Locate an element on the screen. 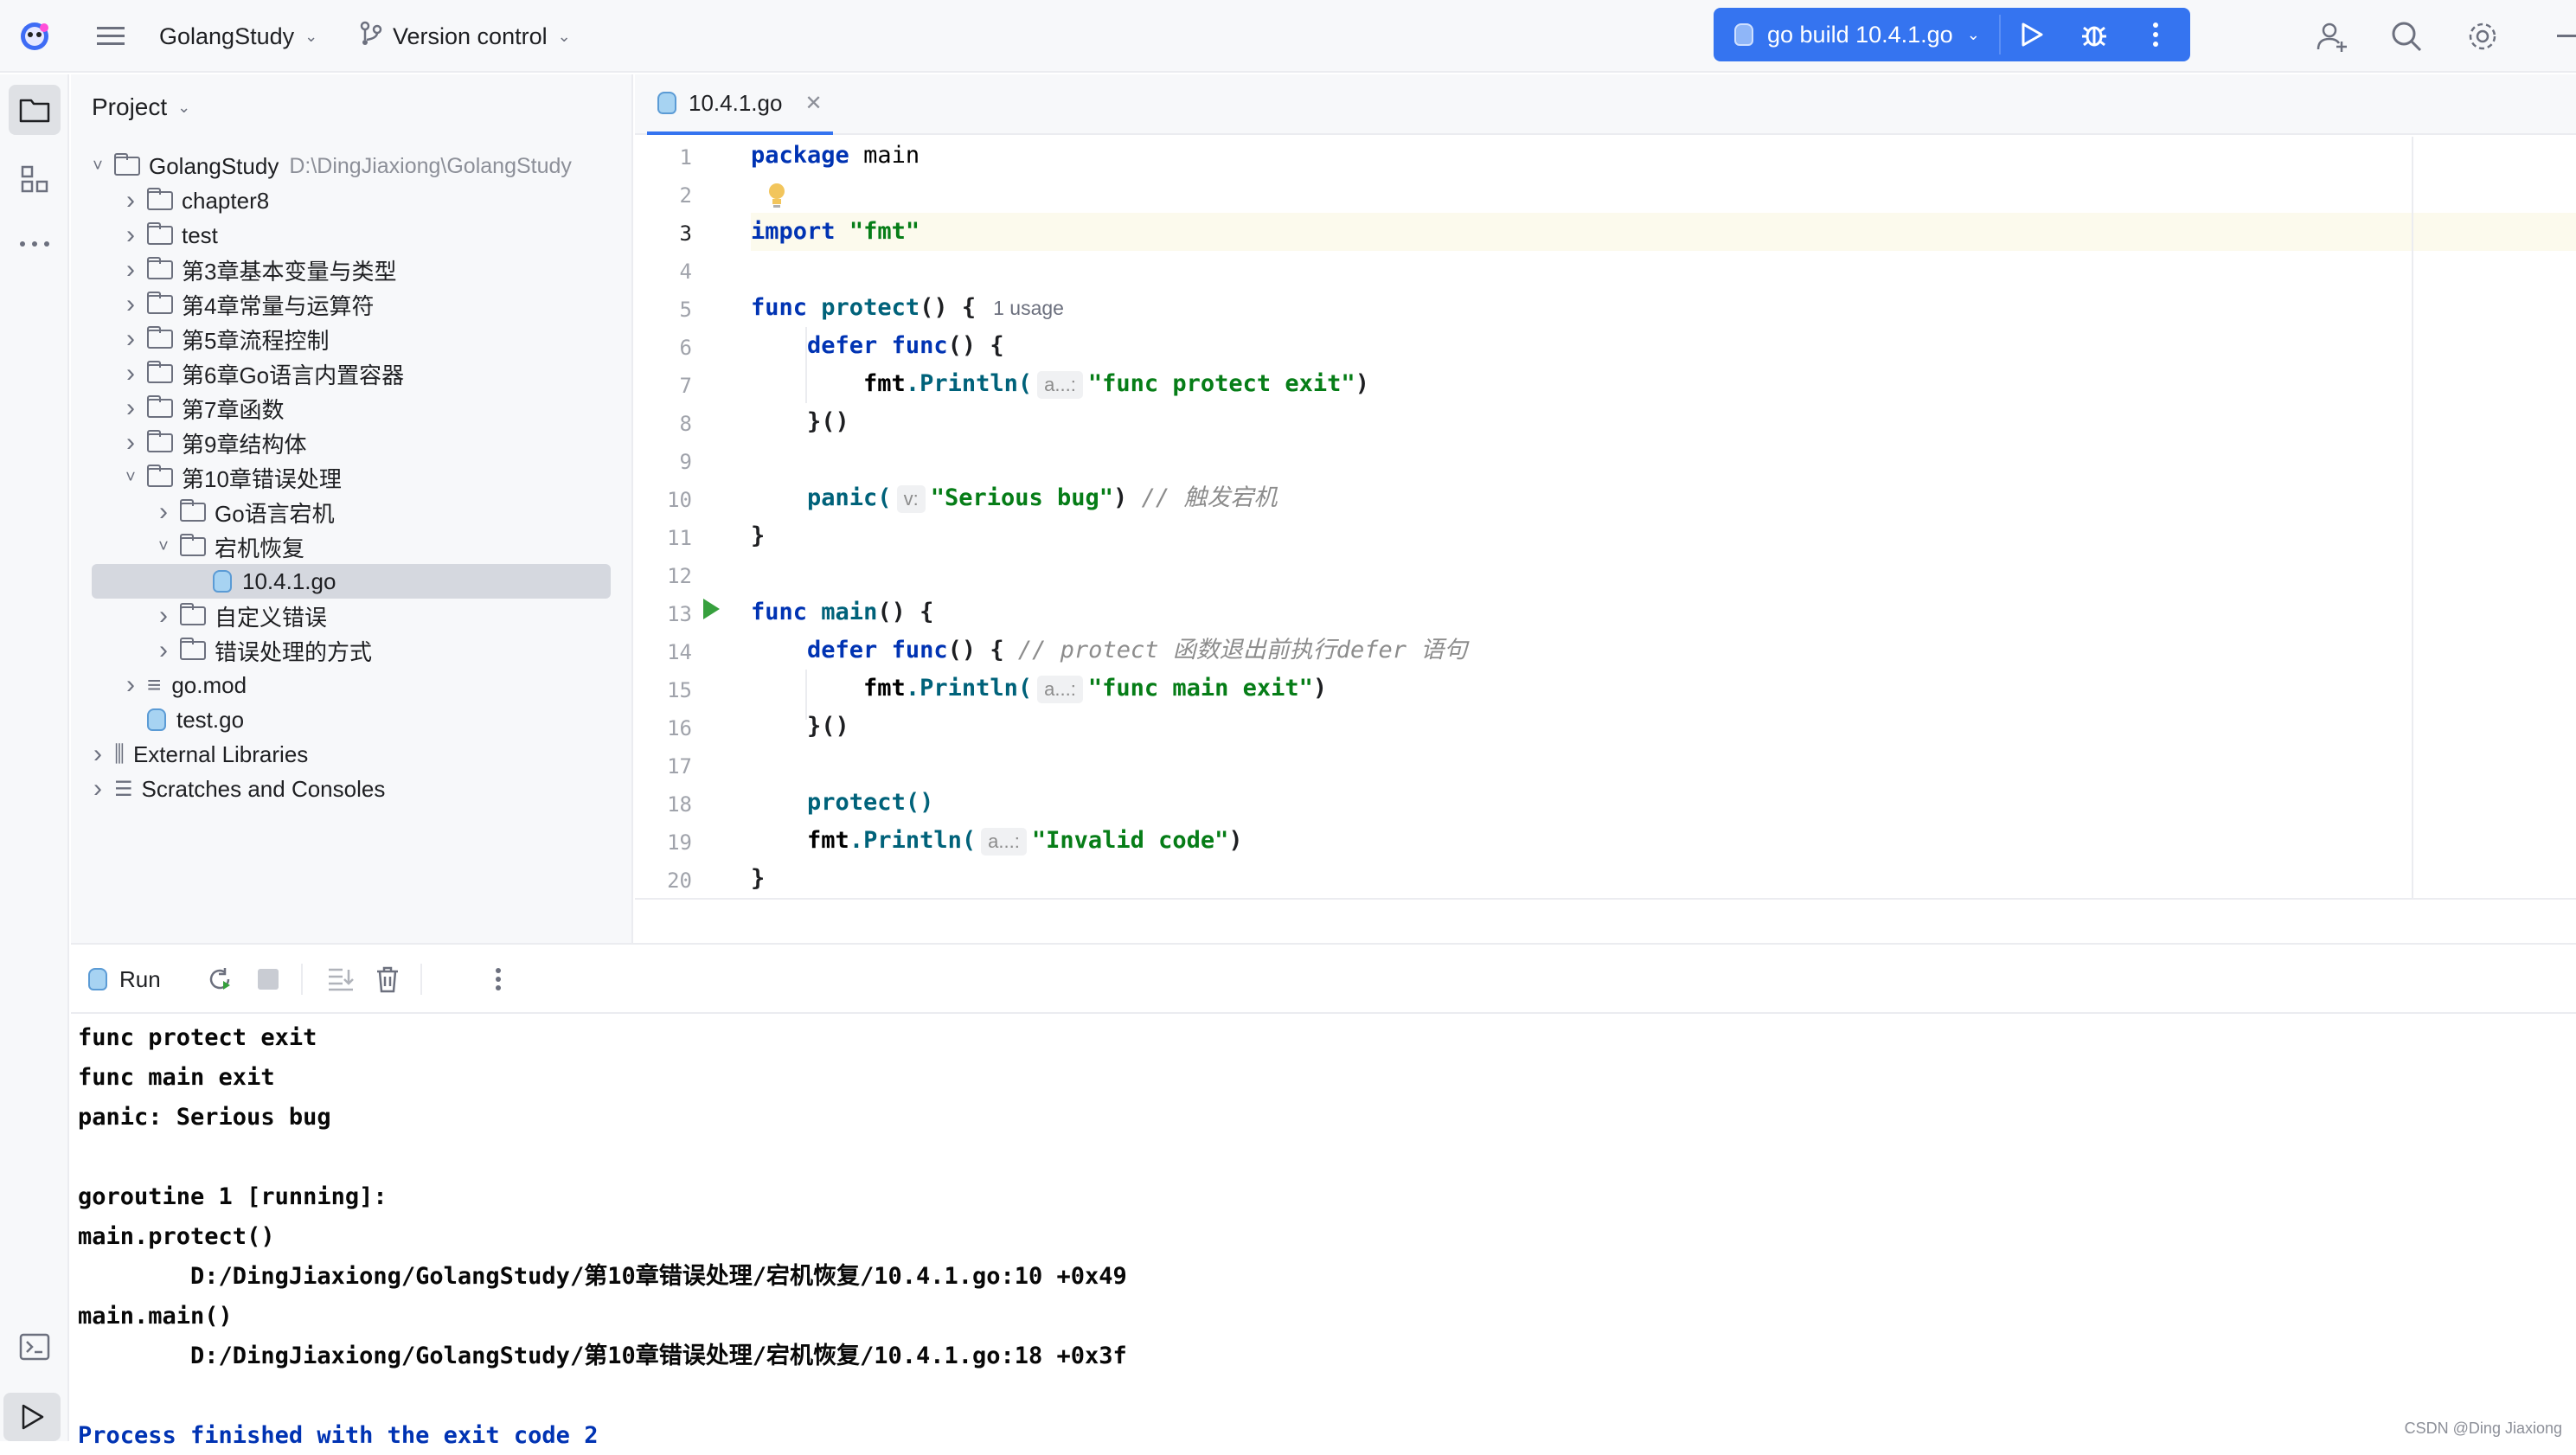 This screenshot has height=1455, width=2576. minimize-icon is located at coordinates (2566, 36).